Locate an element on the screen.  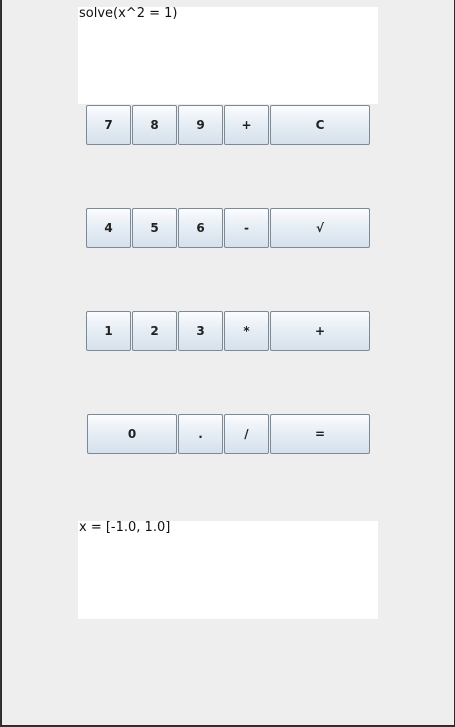
button-5-label: 5 is located at coordinates (154, 228).